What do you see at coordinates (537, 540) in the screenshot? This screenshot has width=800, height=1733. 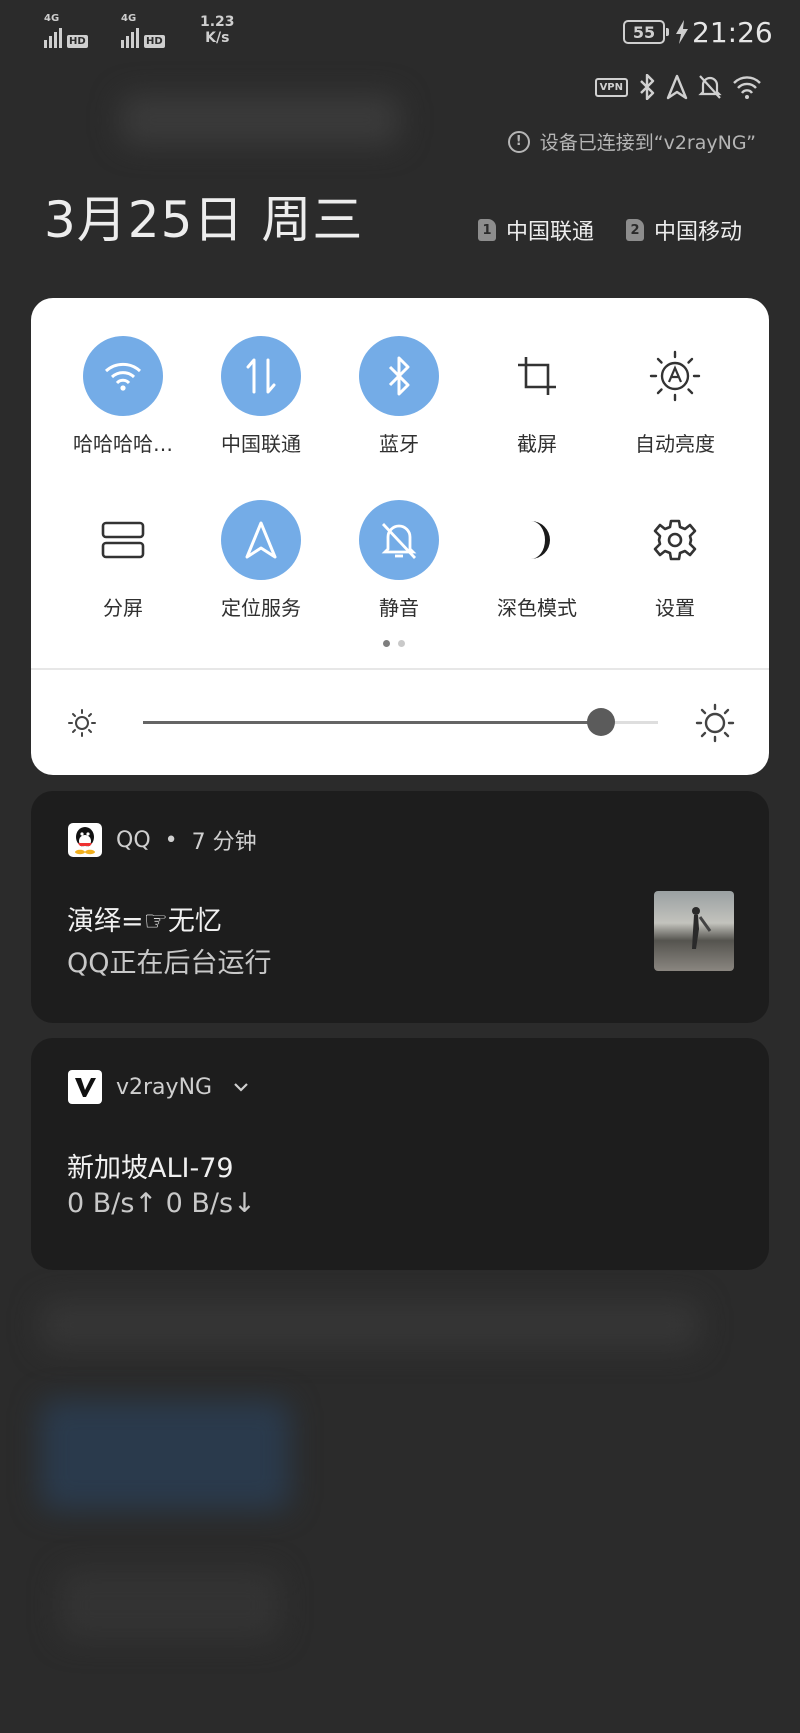 I see `dark-mode-icon` at bounding box center [537, 540].